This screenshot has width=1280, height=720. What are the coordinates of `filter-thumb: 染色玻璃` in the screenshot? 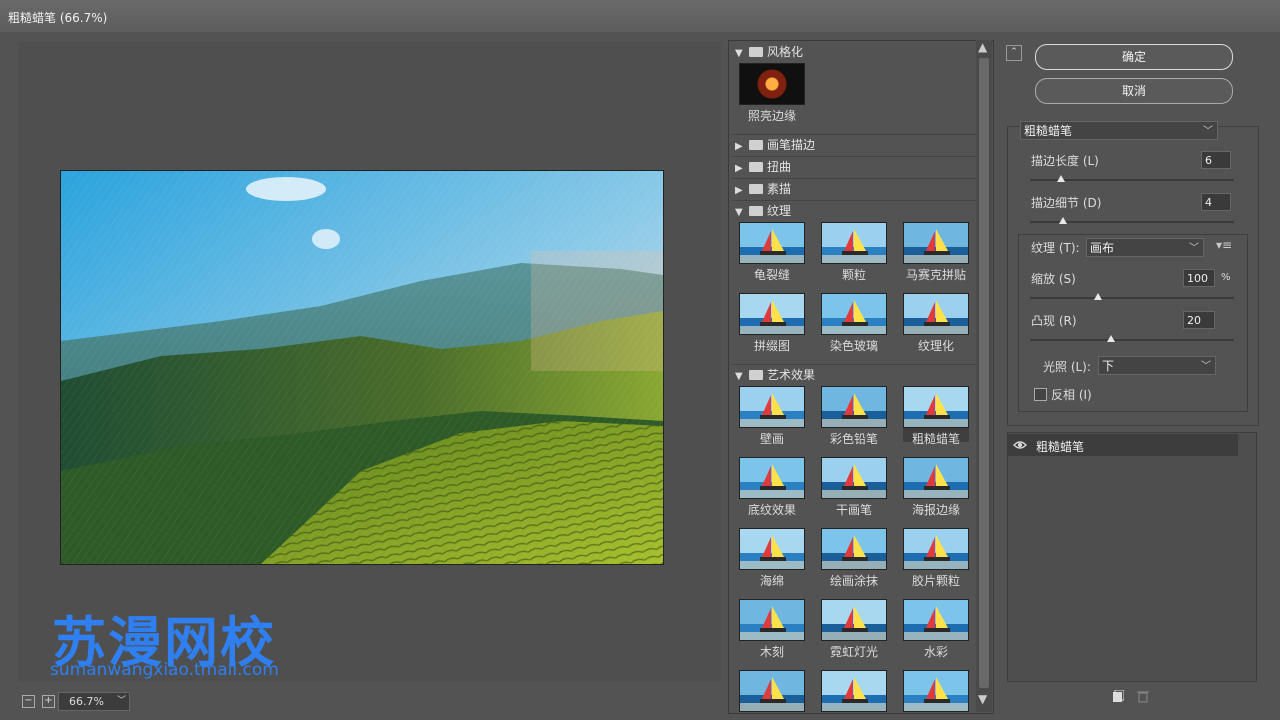 It's located at (854, 323).